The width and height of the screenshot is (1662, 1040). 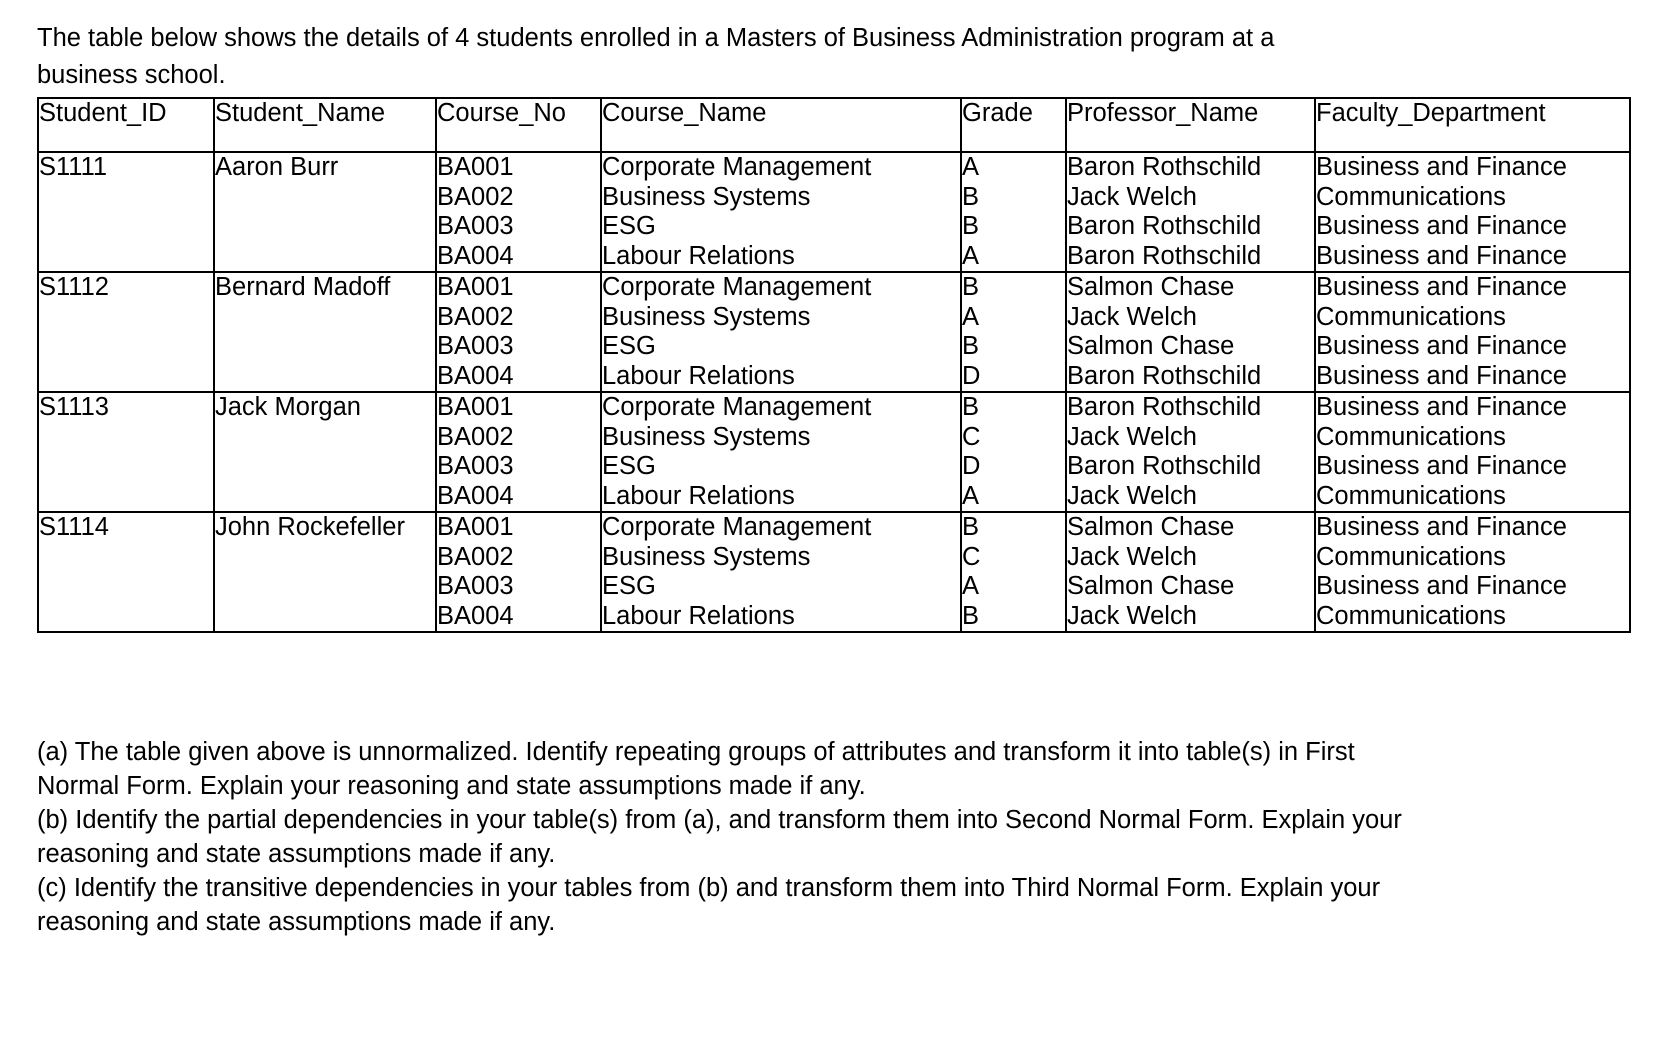 I want to click on cell-student-id: S1111, so click(x=126, y=212).